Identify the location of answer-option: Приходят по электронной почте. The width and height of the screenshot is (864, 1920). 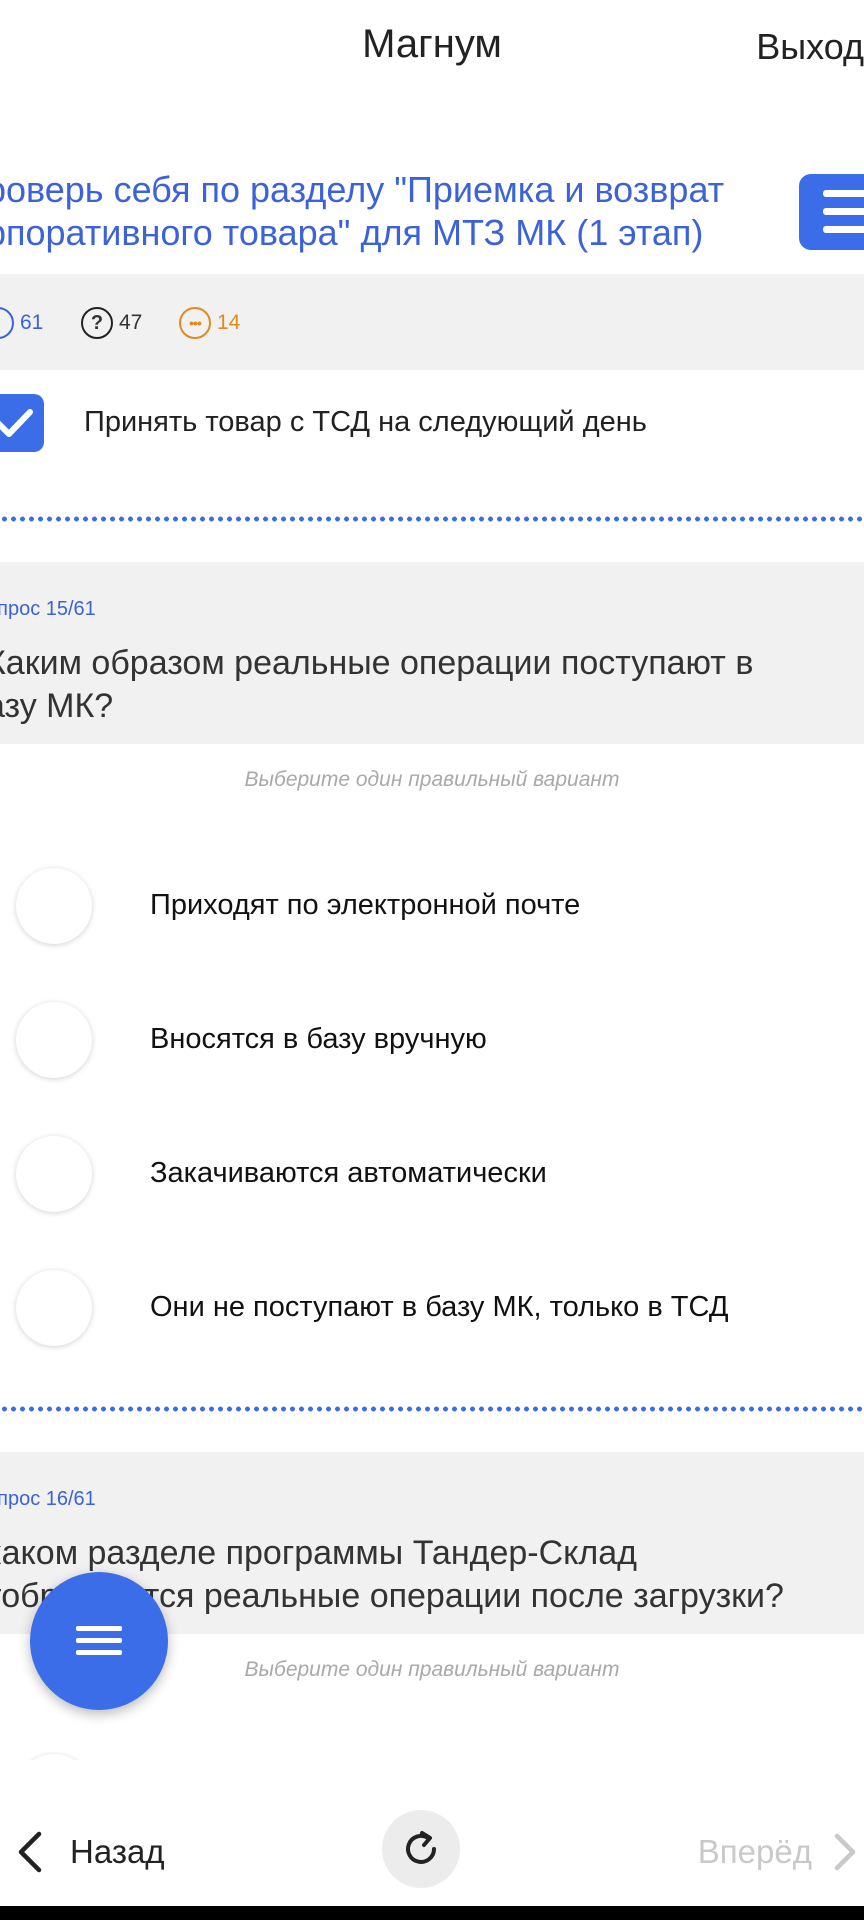
(432, 907).